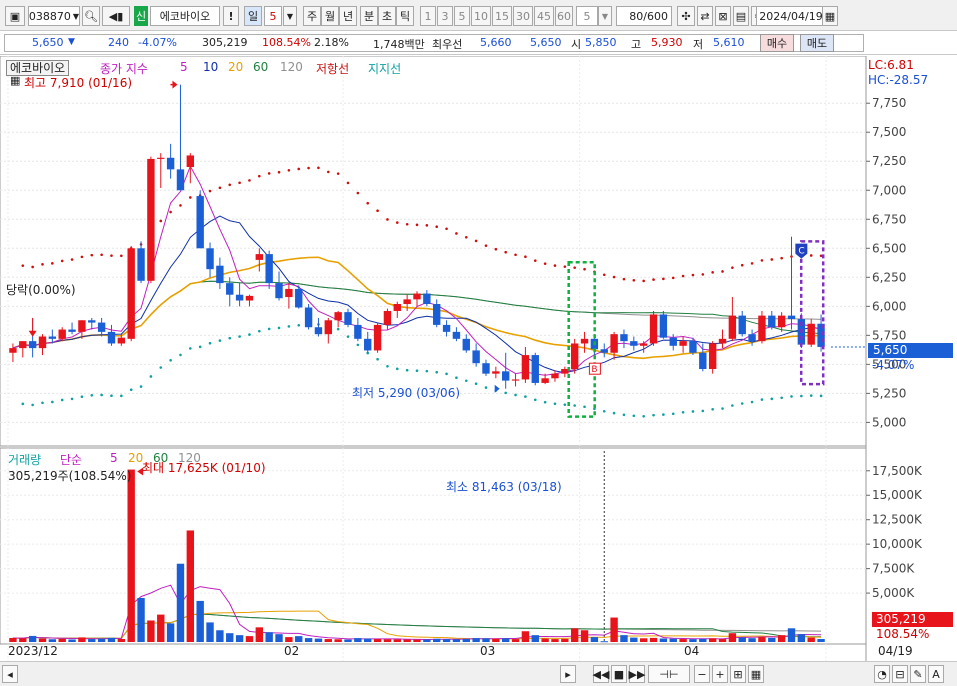  I want to click on zoom-slider: ⊣⊢, so click(669, 674).